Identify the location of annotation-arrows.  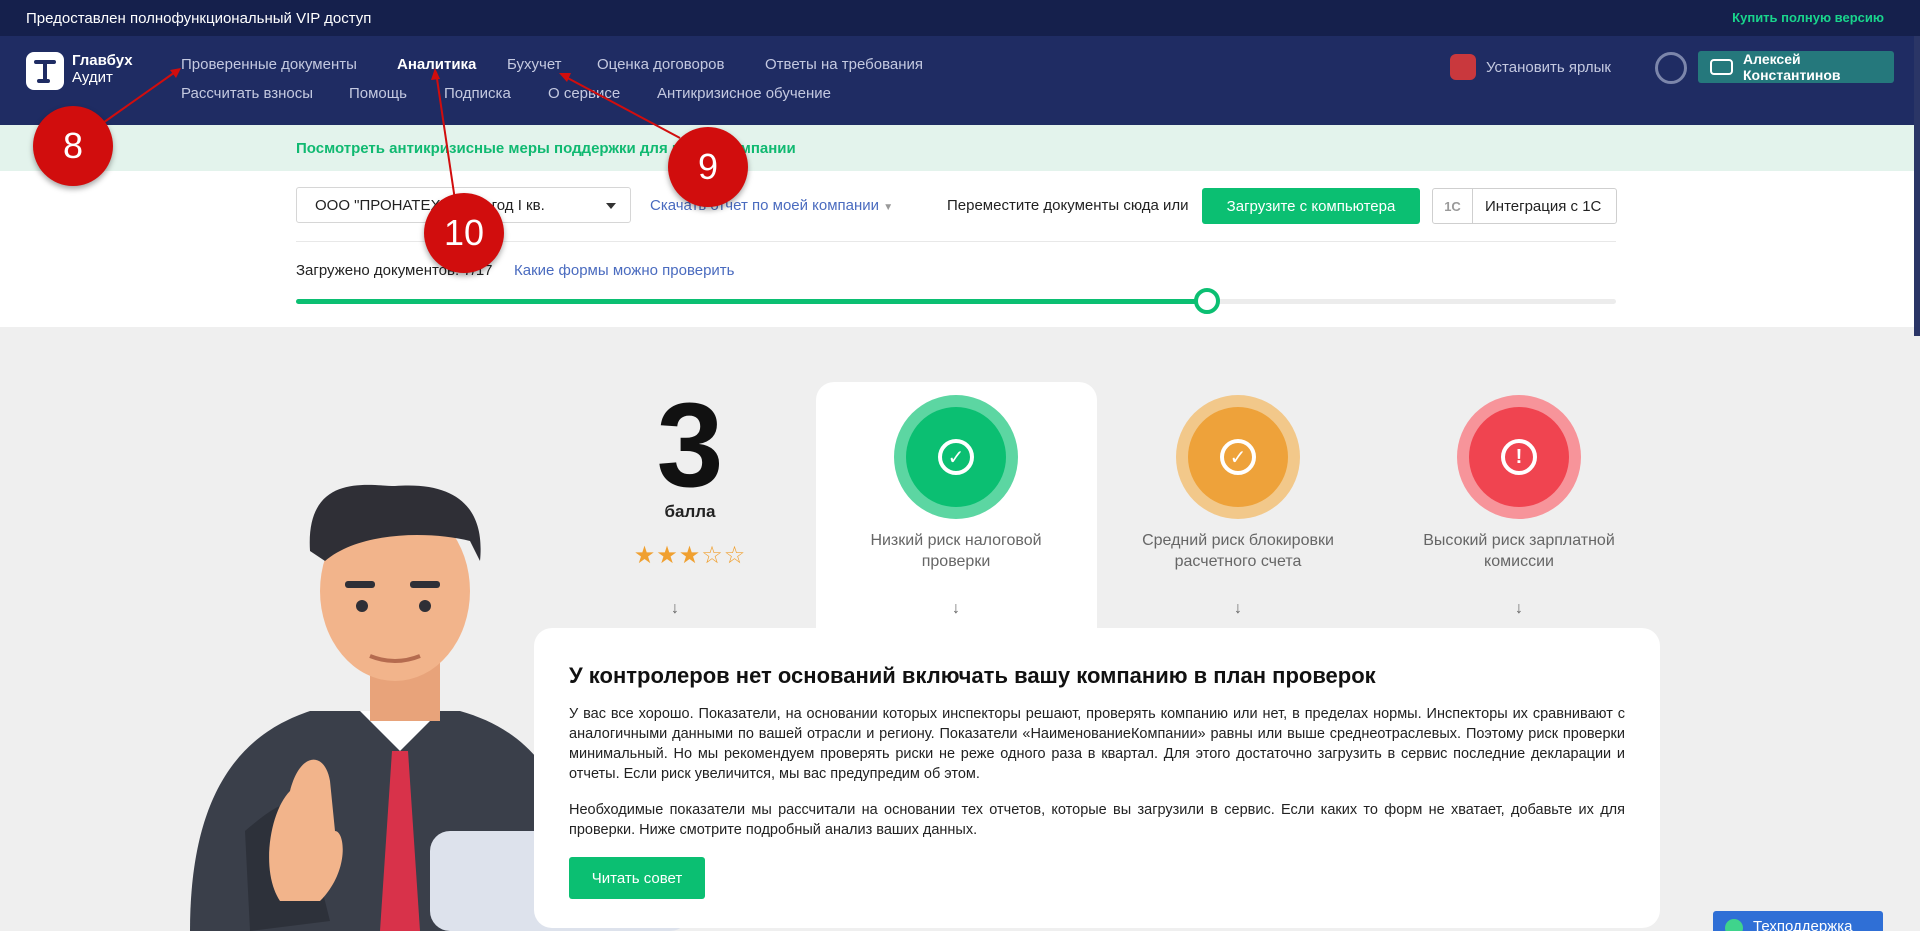
(390, 134).